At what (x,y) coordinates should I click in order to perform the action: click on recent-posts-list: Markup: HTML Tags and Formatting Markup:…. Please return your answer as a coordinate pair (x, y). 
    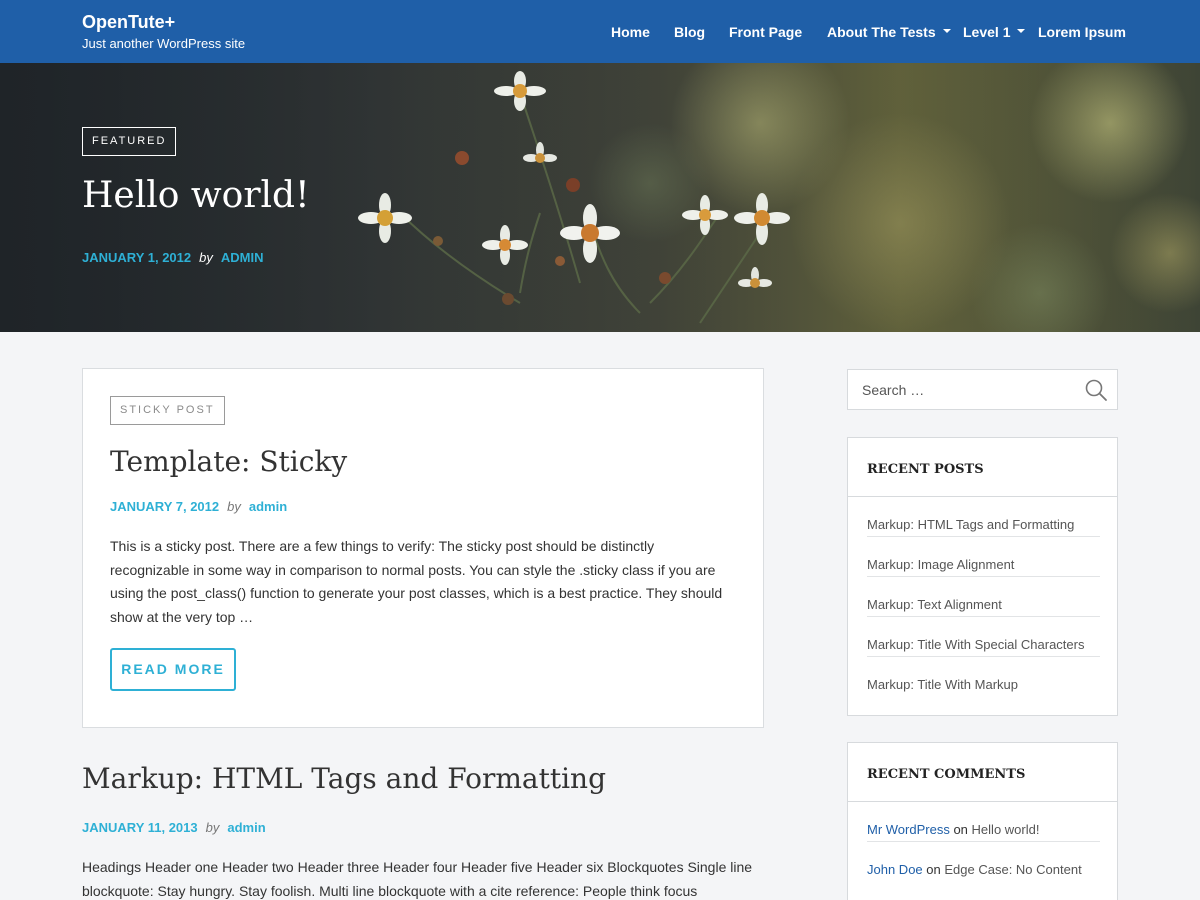
    Looking at the image, I should click on (983, 597).